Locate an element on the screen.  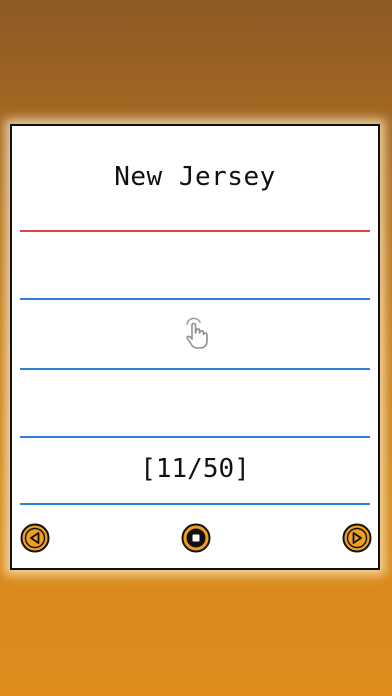
previous-icon is located at coordinates (35, 538).